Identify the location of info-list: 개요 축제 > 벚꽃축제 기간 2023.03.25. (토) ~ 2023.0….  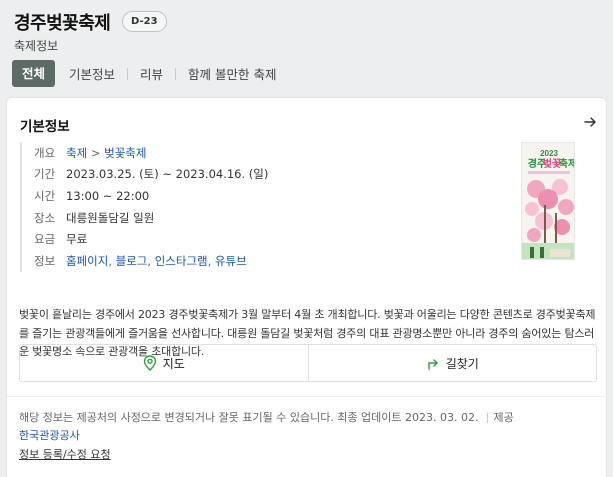
(144, 207).